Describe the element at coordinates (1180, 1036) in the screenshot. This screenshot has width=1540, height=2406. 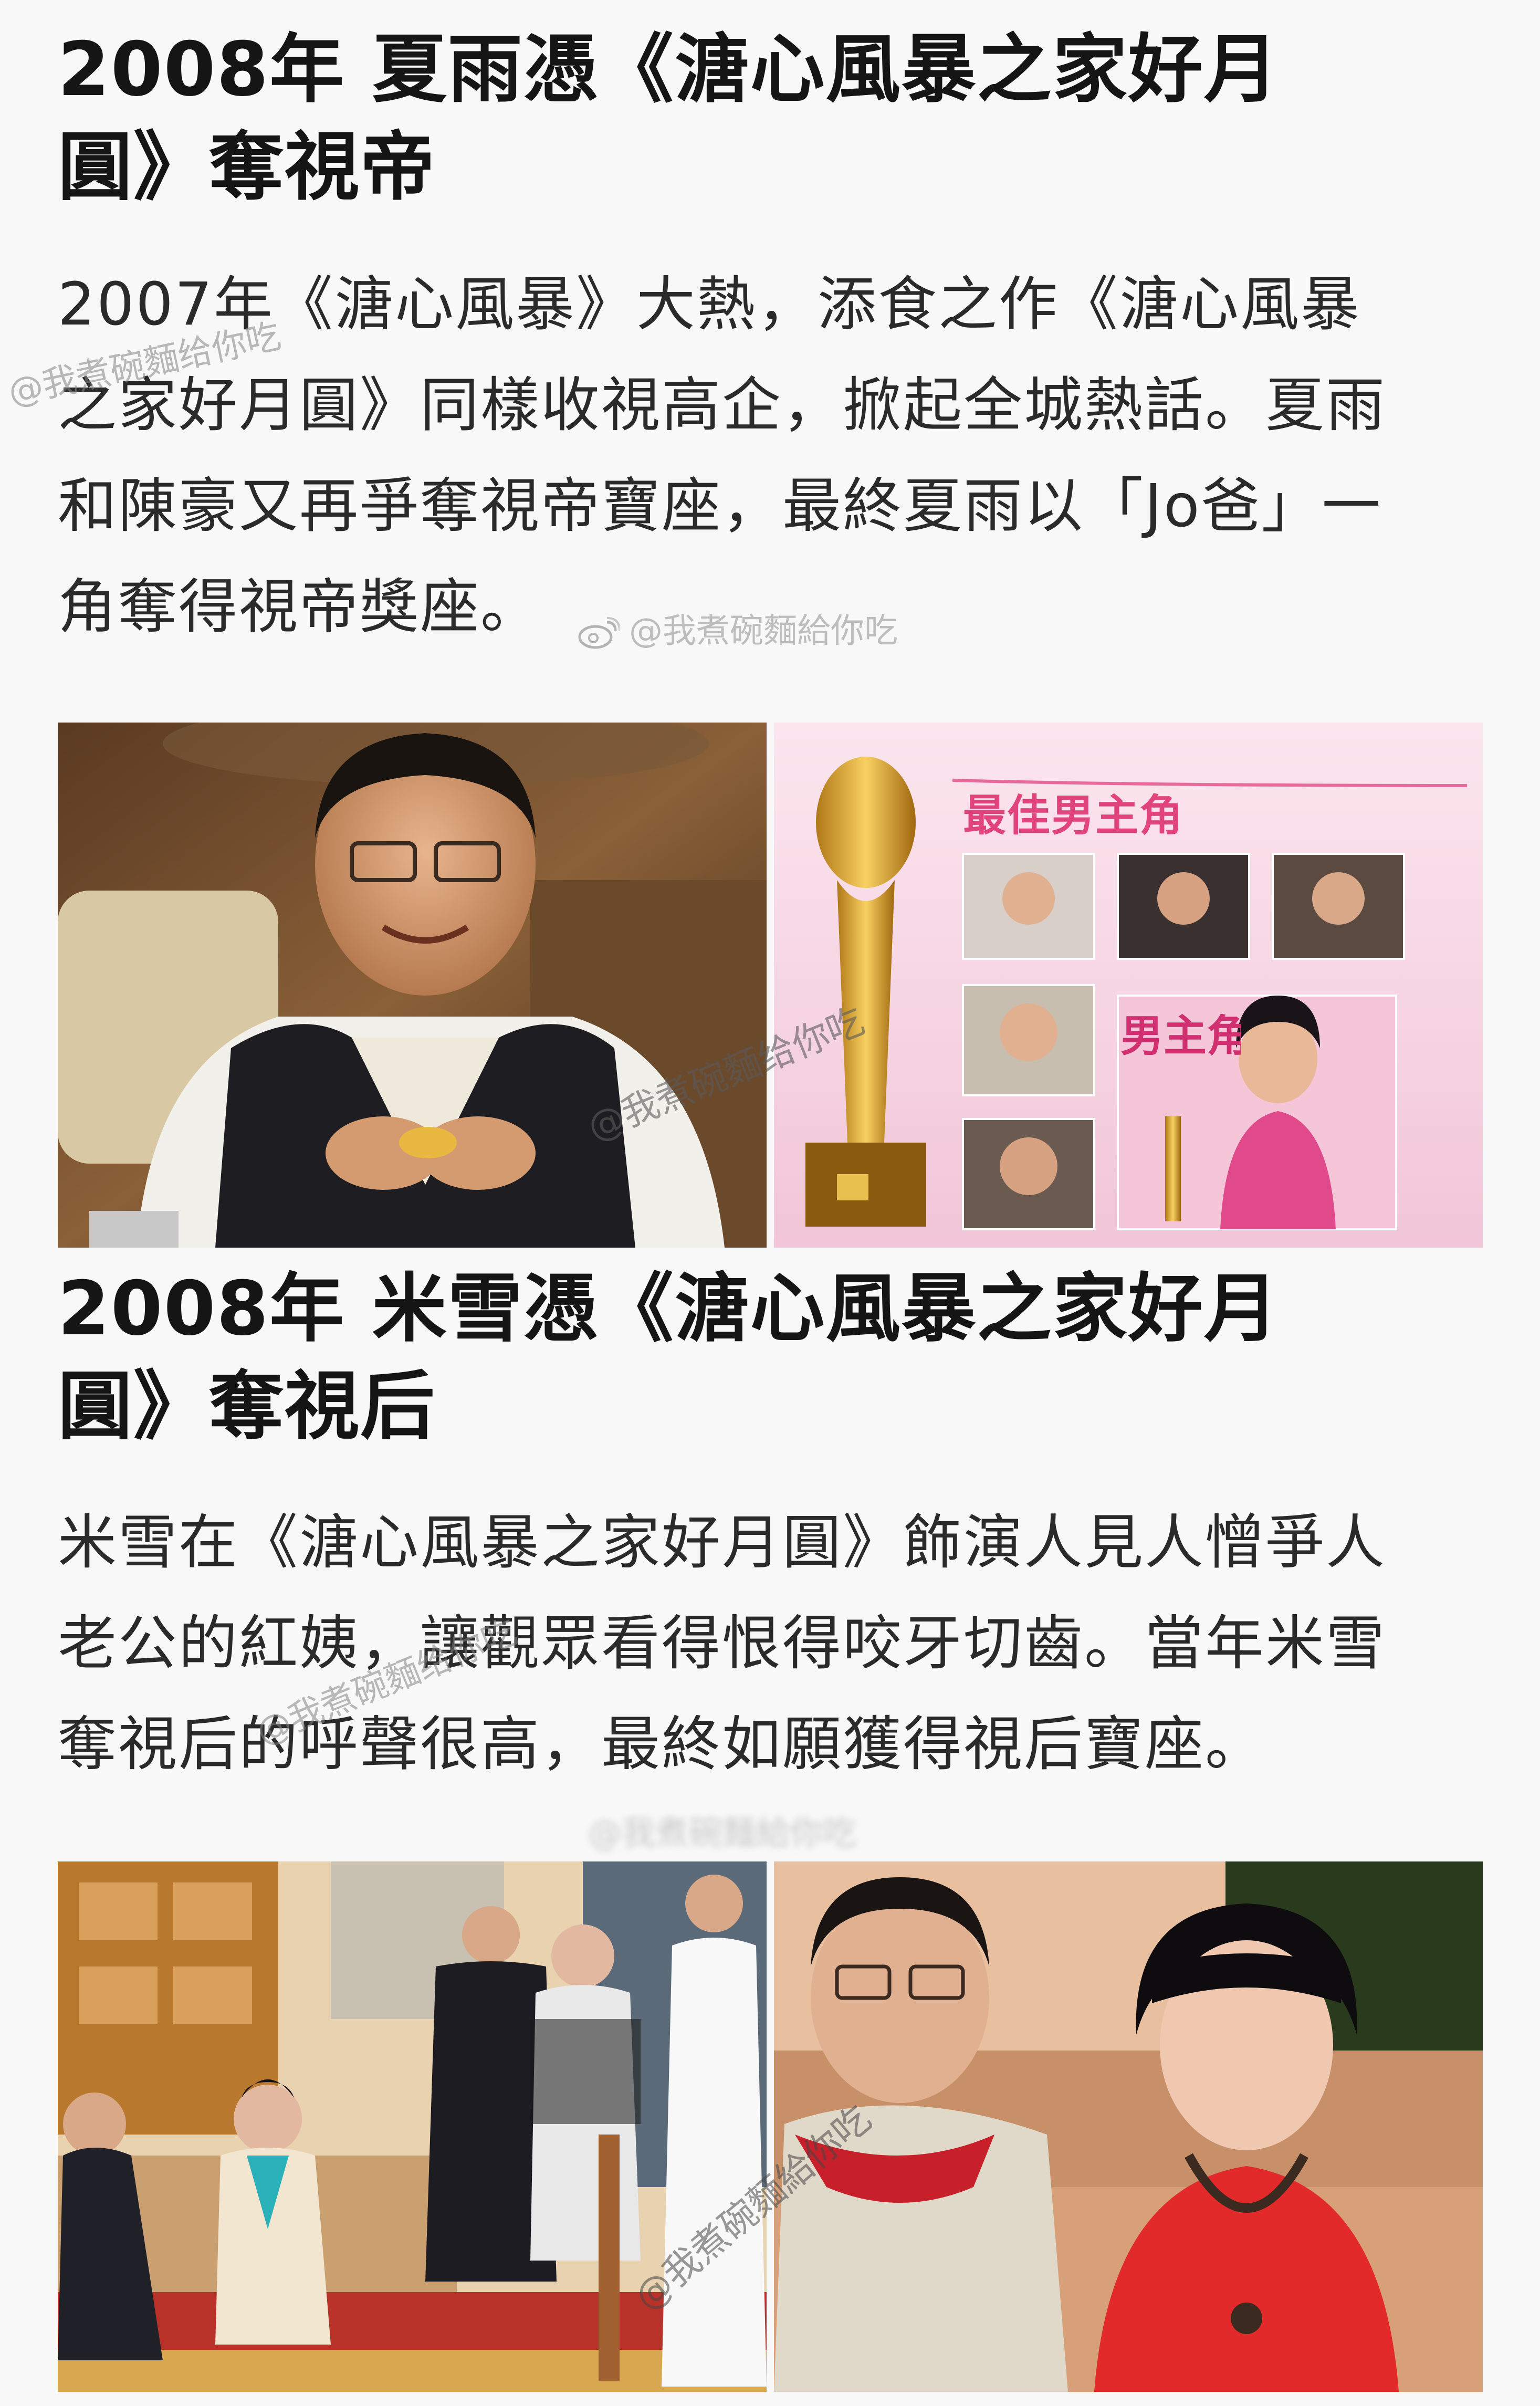
I see `award-banner-partial: 男主角` at that location.